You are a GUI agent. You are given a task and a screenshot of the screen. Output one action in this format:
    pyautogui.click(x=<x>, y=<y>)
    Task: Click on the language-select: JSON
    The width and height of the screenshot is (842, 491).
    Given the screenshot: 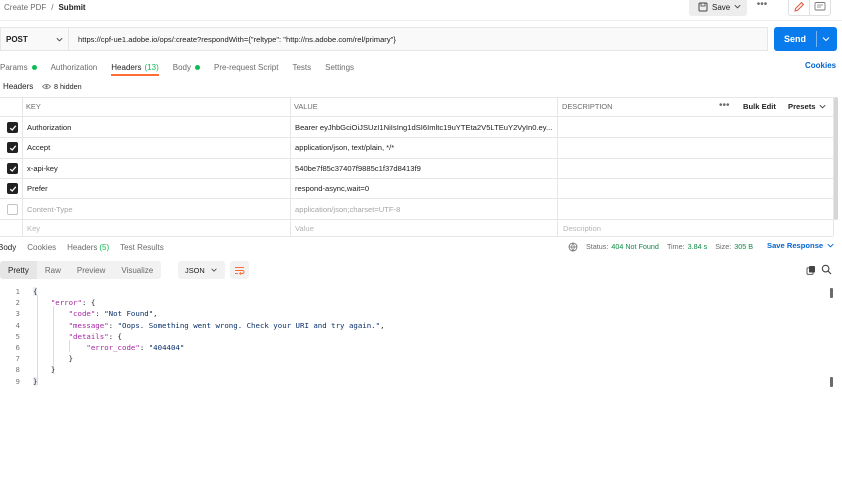 What is the action you would take?
    pyautogui.click(x=201, y=270)
    